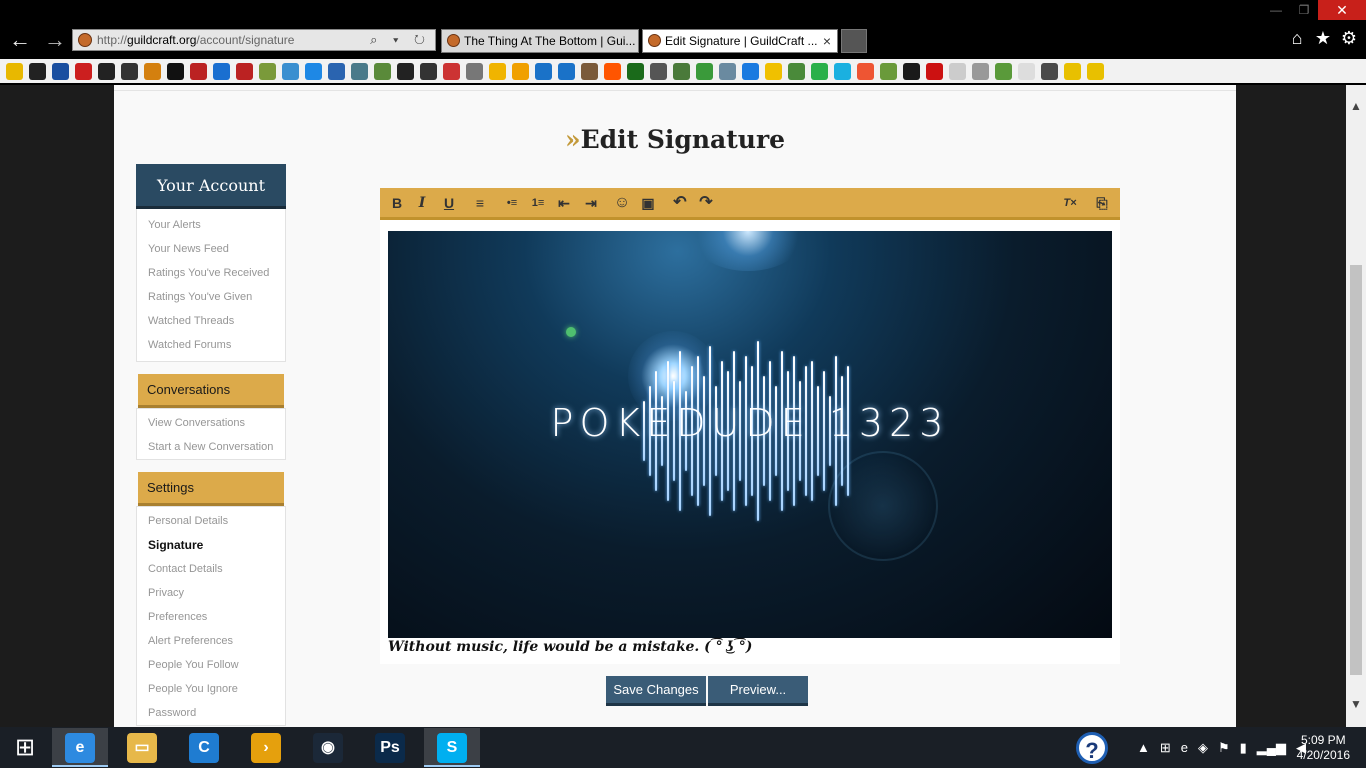  I want to click on sidebar-item-start-a-new-conversation: Start a New Conversation, so click(211, 447).